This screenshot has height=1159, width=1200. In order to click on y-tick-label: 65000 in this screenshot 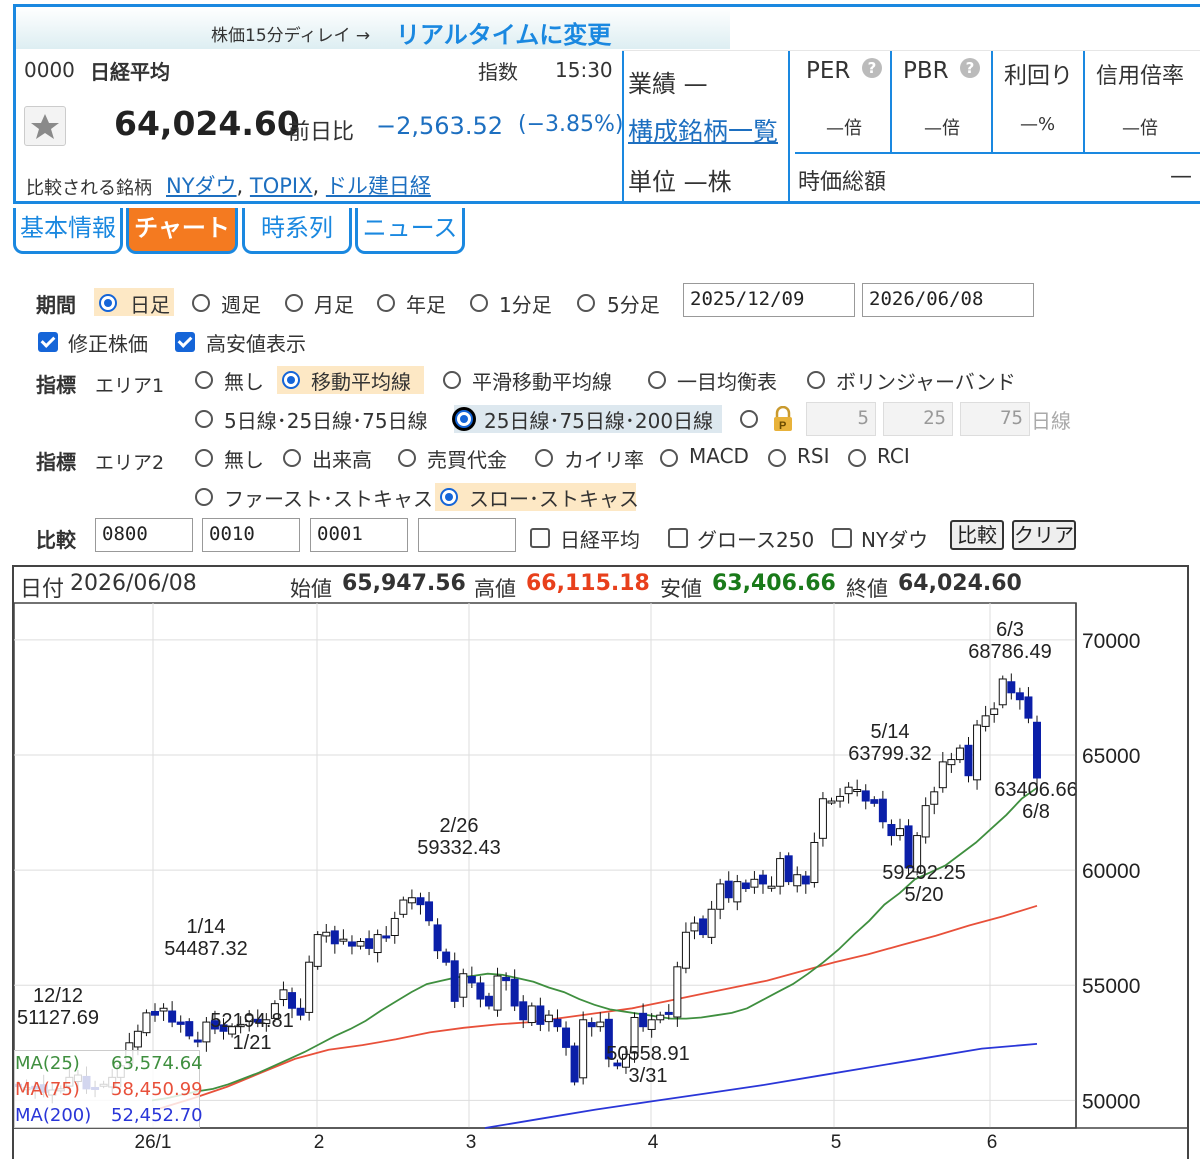, I will do `click(1111, 756)`.